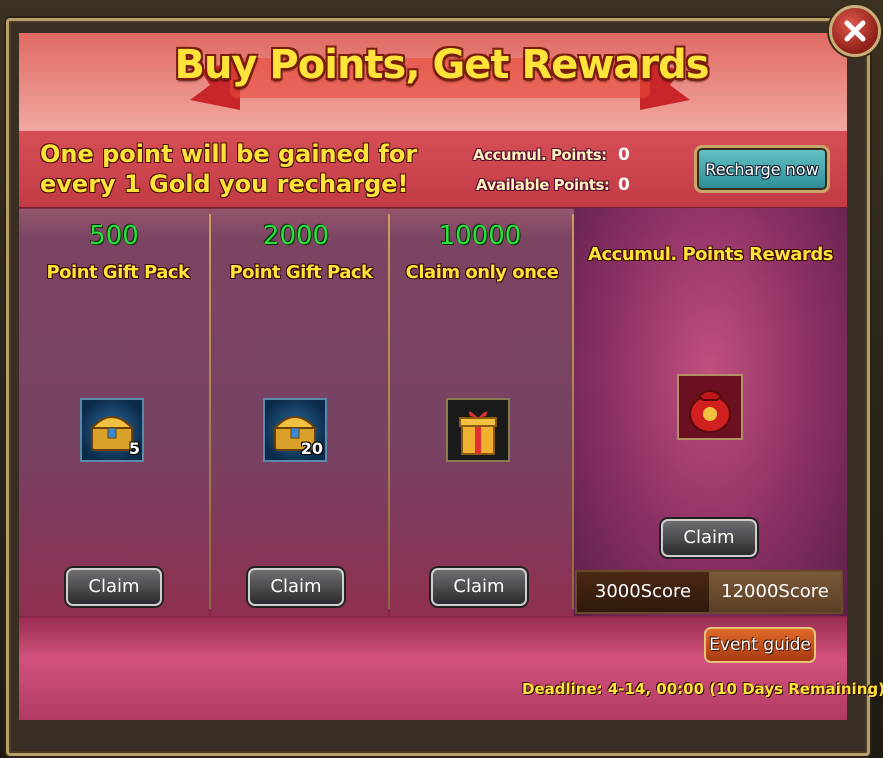 The height and width of the screenshot is (758, 883). I want to click on available-points-value: 0, so click(624, 185).